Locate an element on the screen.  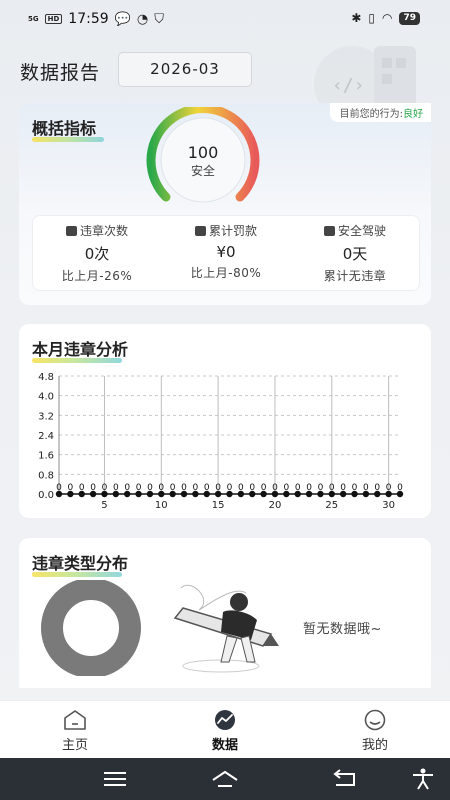
tab-label: 数据 is located at coordinates (224, 745).